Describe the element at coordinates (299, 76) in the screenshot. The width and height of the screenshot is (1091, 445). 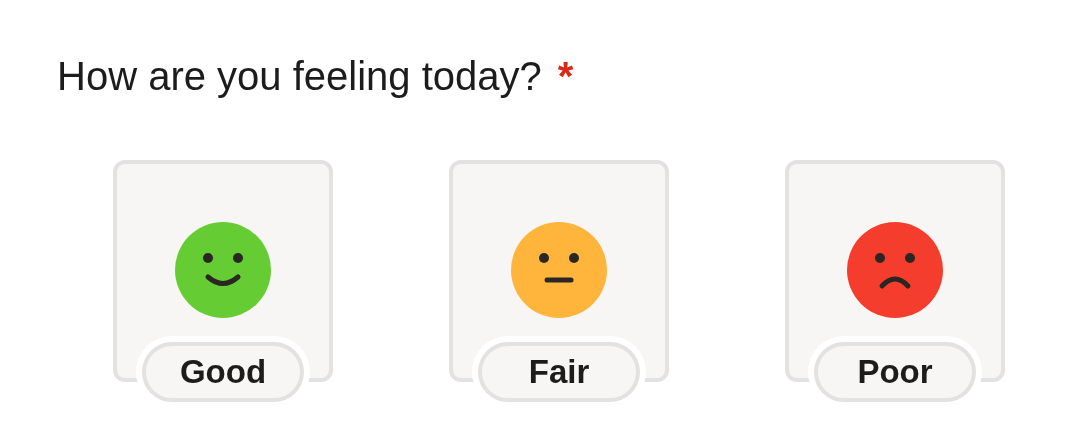
I see `question-text: How are you feeling today?` at that location.